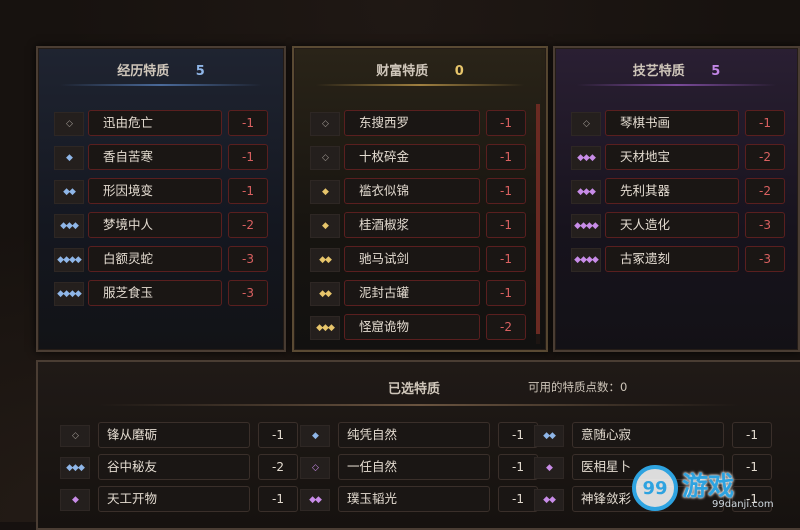  I want to click on trait-row: ◇ 琴棋书画 -1, so click(679, 127).